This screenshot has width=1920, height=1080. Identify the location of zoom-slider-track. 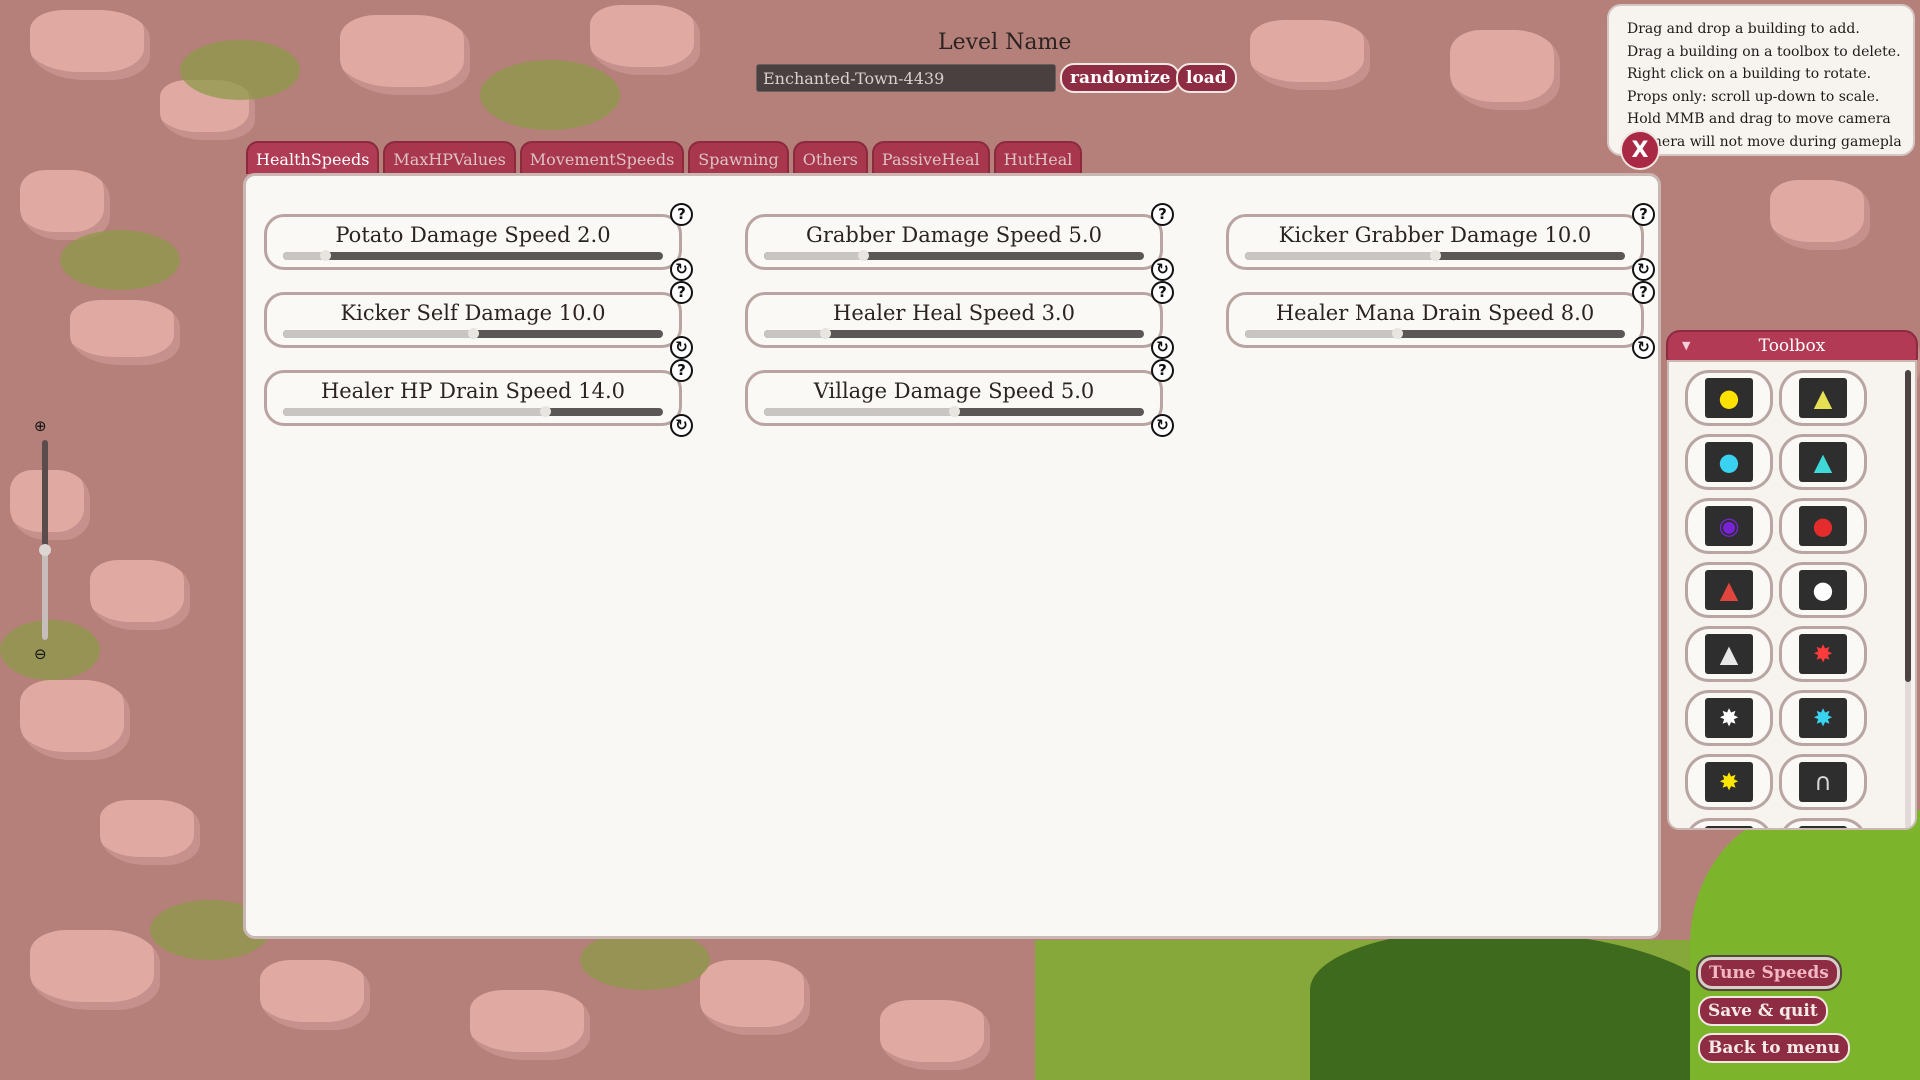
(45, 540).